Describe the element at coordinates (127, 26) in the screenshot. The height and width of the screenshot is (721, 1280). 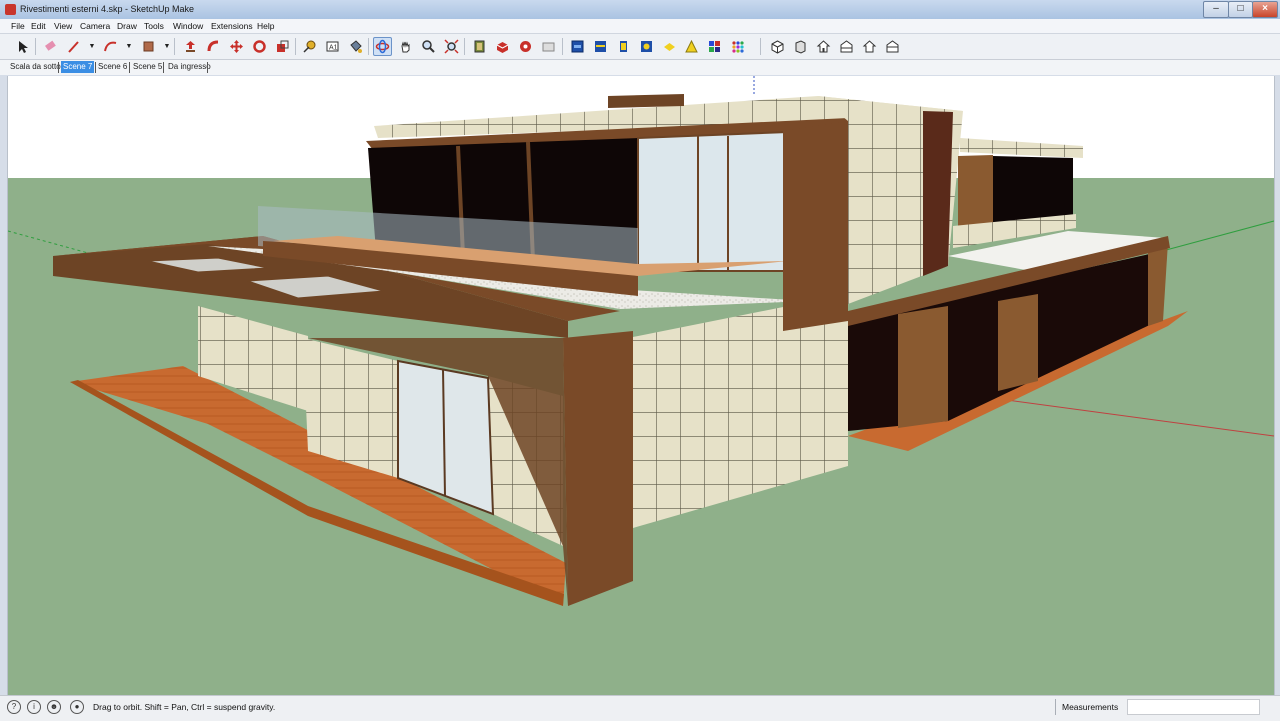
I see `menu-draw: Draw` at that location.